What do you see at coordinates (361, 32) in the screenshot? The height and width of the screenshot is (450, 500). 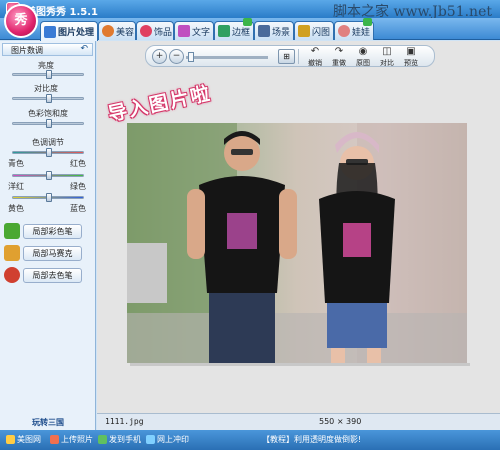 I see `tab-label: 娃娃` at bounding box center [361, 32].